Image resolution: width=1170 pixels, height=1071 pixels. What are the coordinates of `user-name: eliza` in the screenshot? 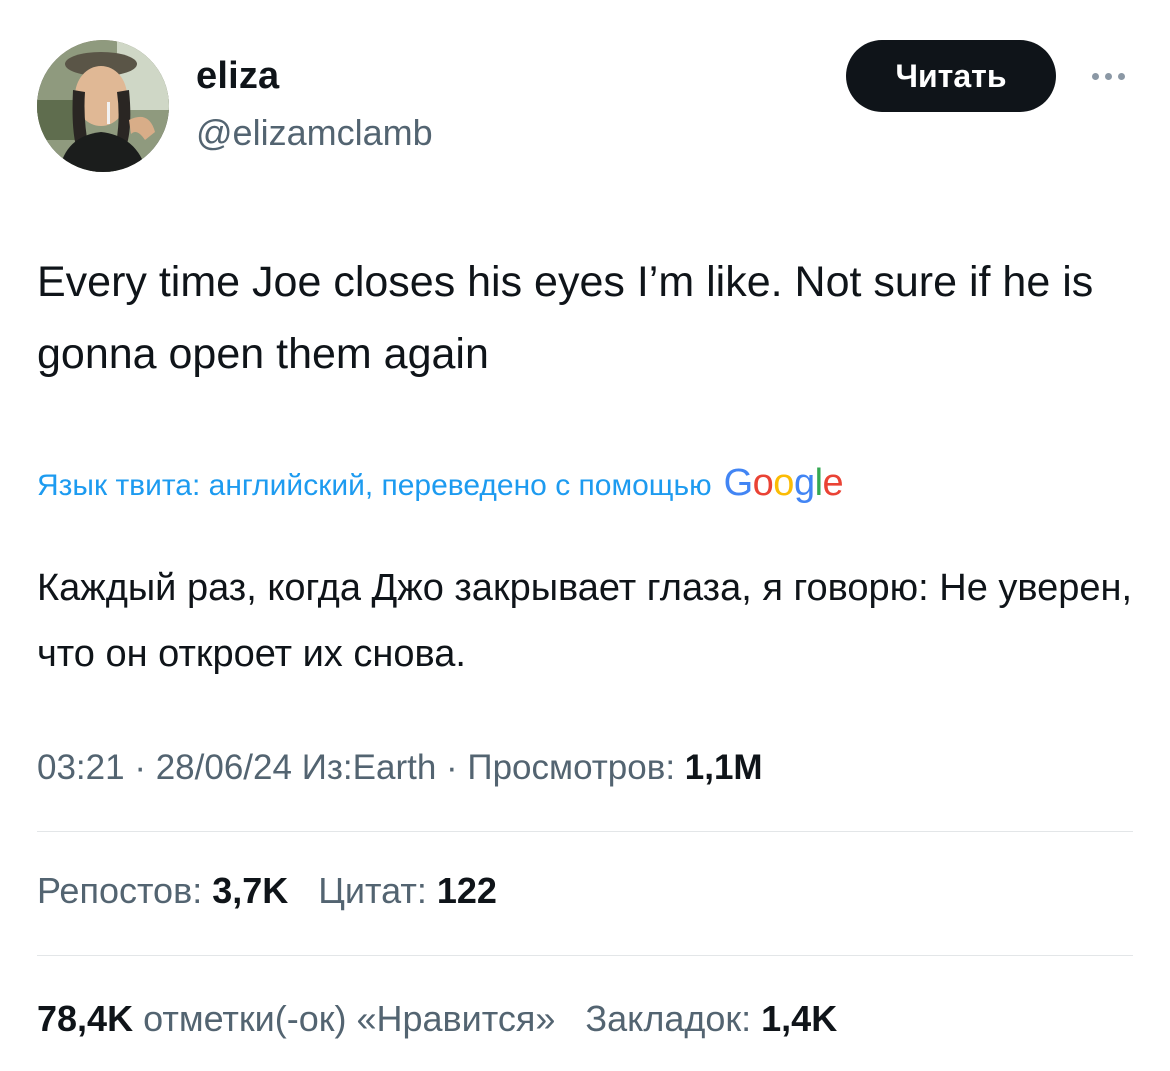 It's located at (237, 76).